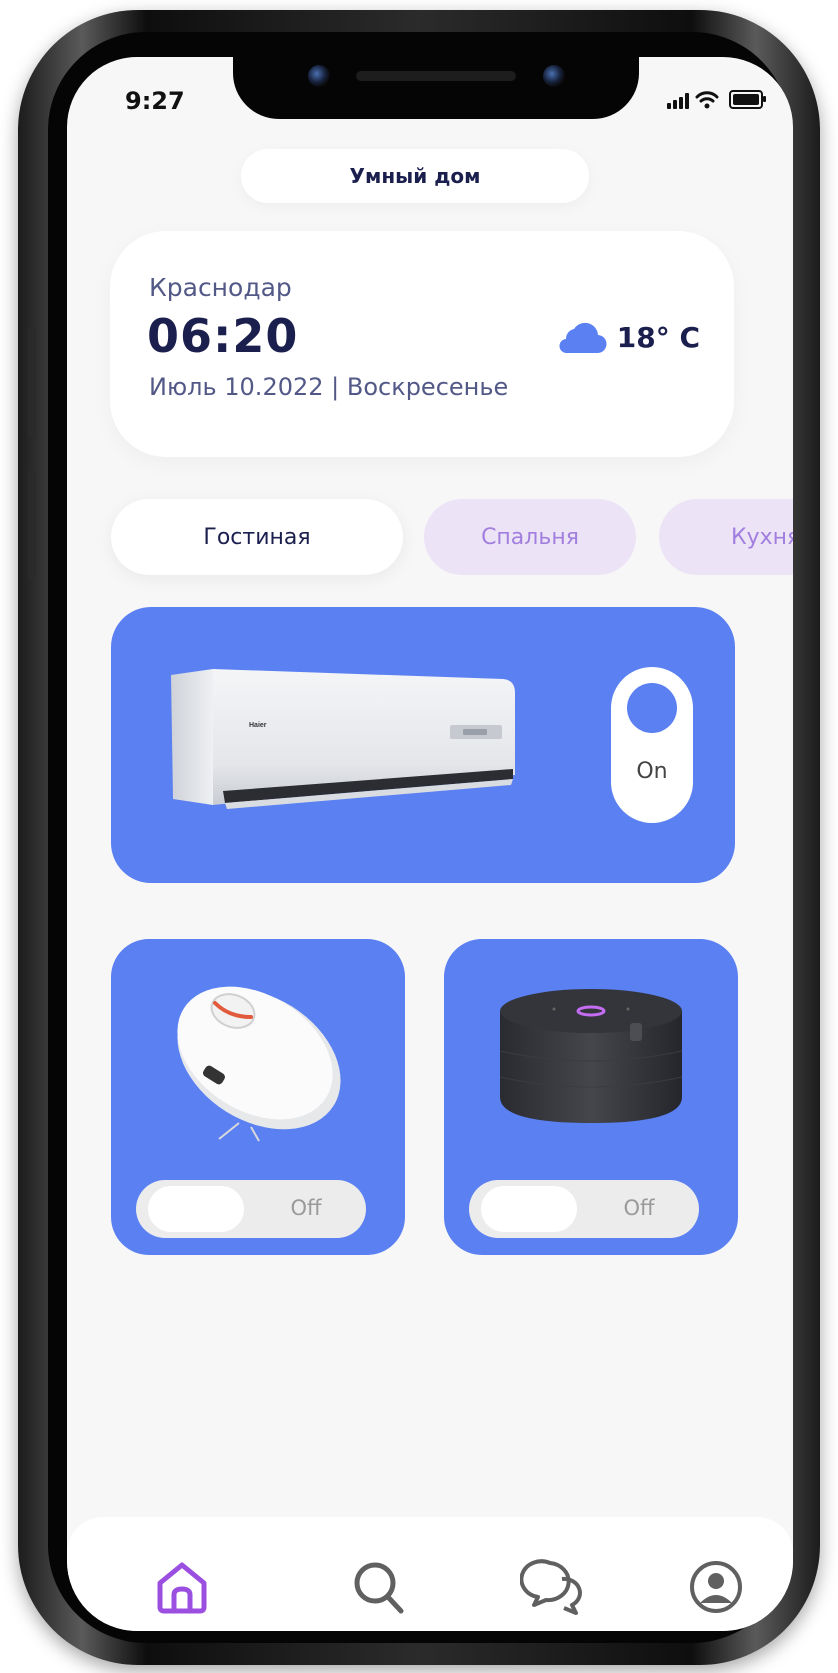 The height and width of the screenshot is (1673, 838). What do you see at coordinates (726, 537) in the screenshot?
I see `tab-kitchen: Кухня` at bounding box center [726, 537].